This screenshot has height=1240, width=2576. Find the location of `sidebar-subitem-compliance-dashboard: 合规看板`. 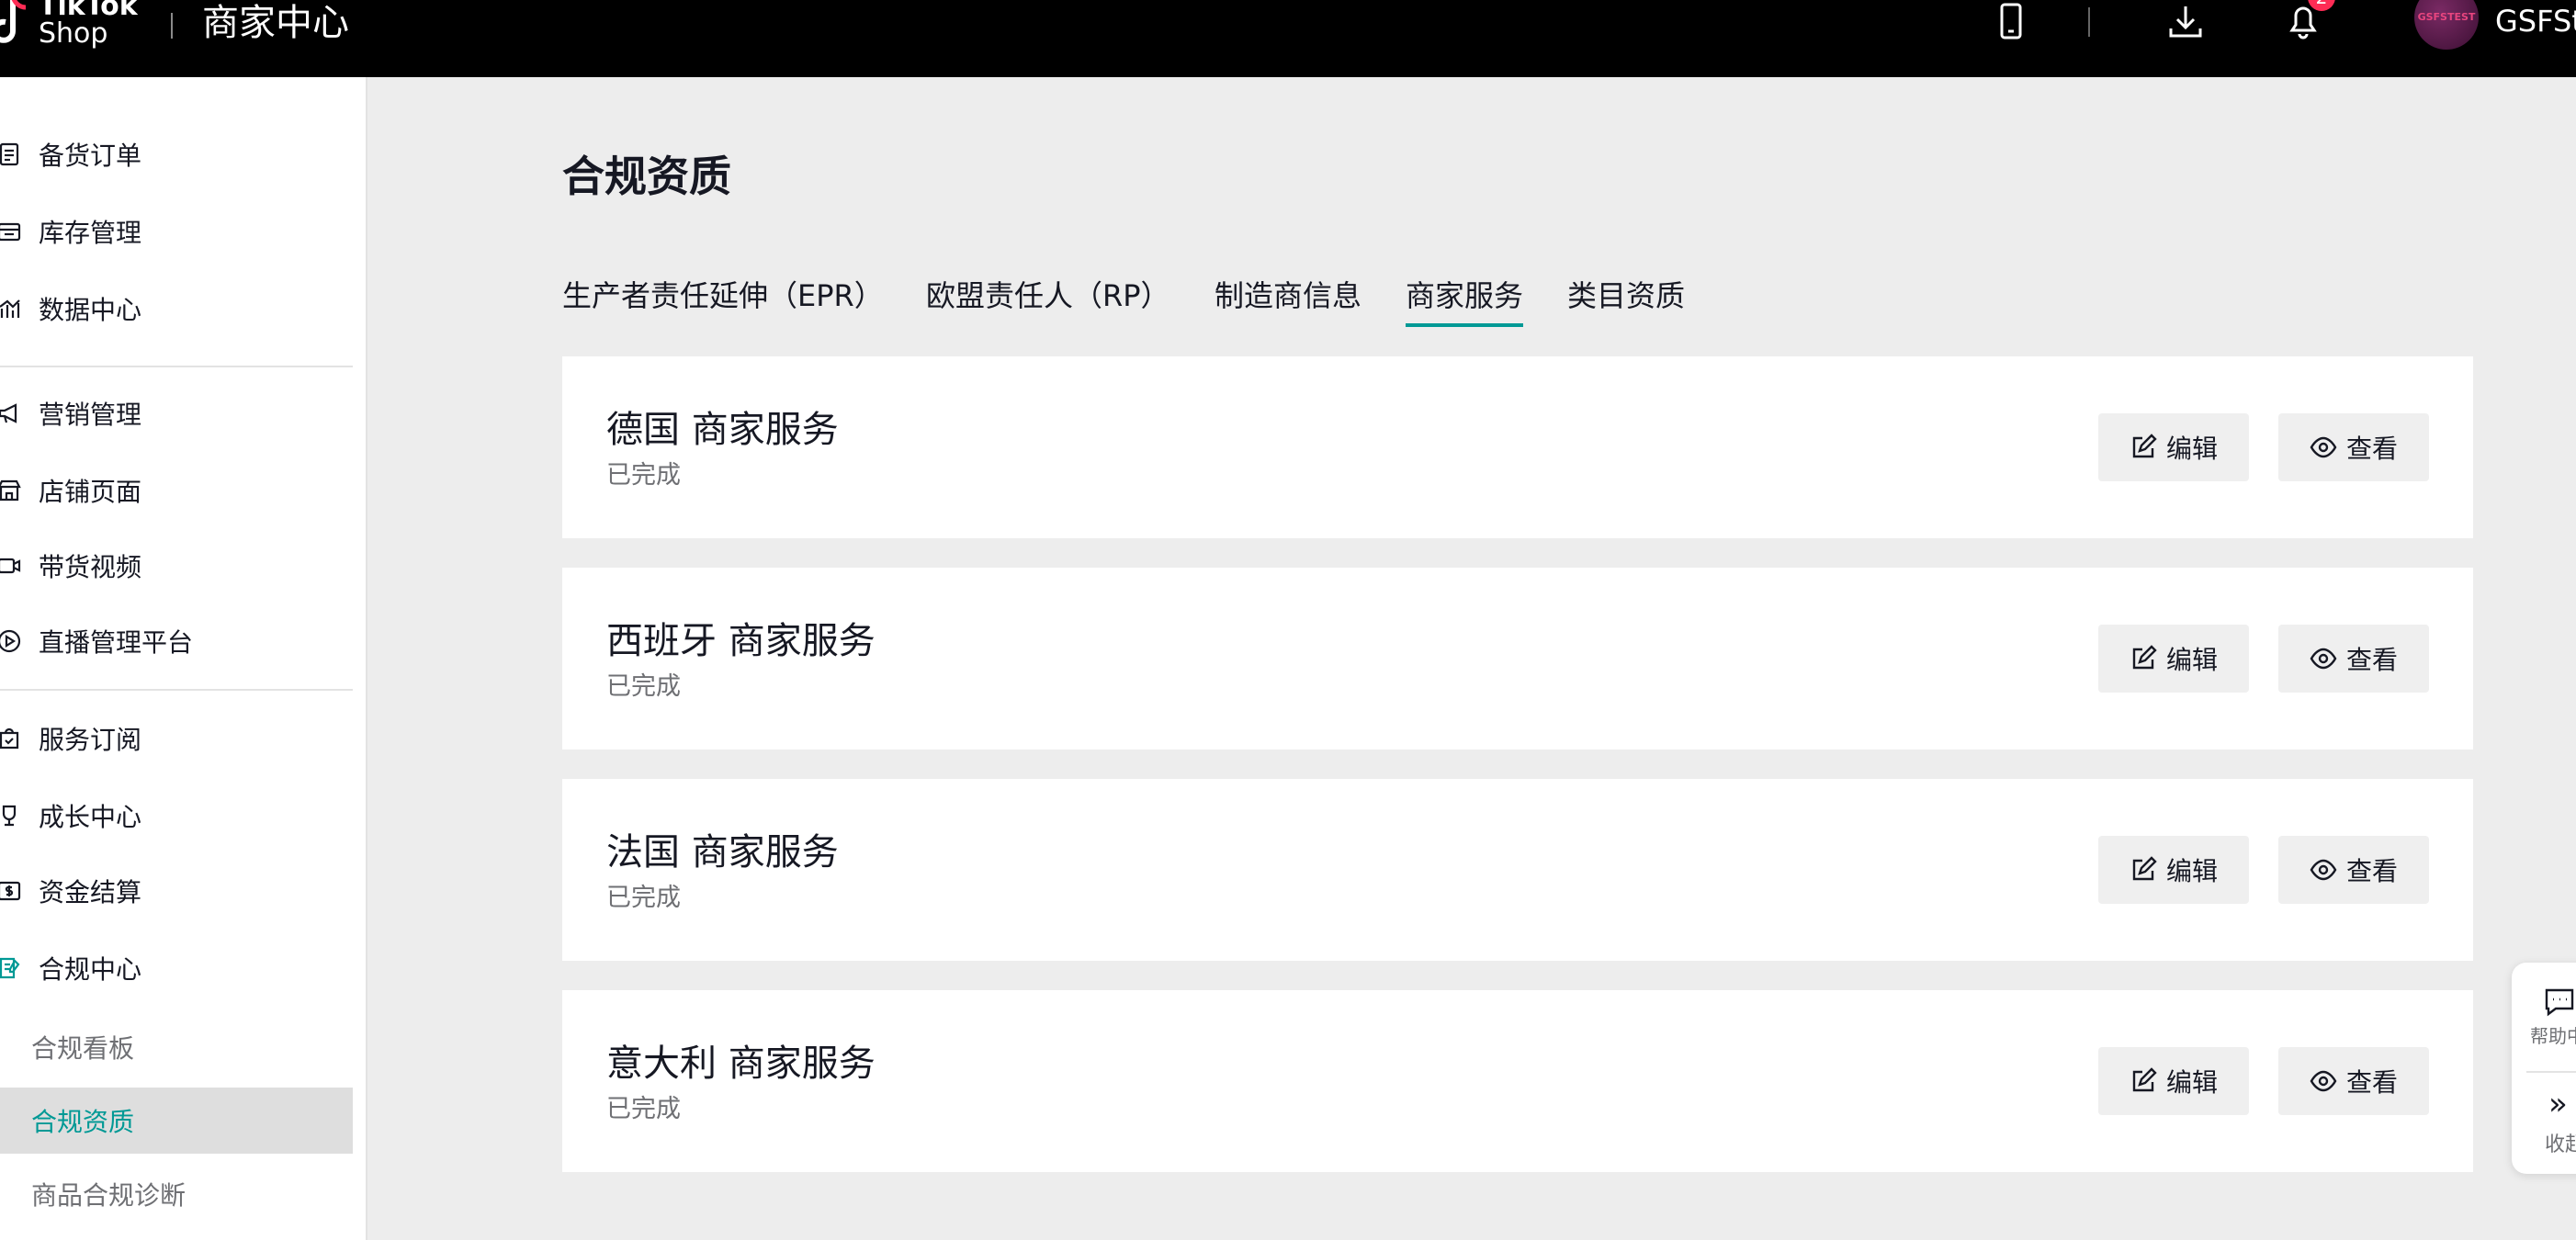

sidebar-subitem-compliance-dashboard: 合规看板 is located at coordinates (176, 1047).